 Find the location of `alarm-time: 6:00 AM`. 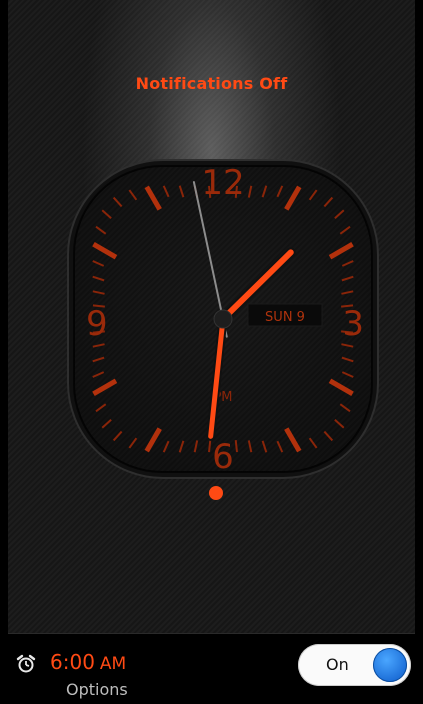

alarm-time: 6:00 AM is located at coordinates (88, 663).